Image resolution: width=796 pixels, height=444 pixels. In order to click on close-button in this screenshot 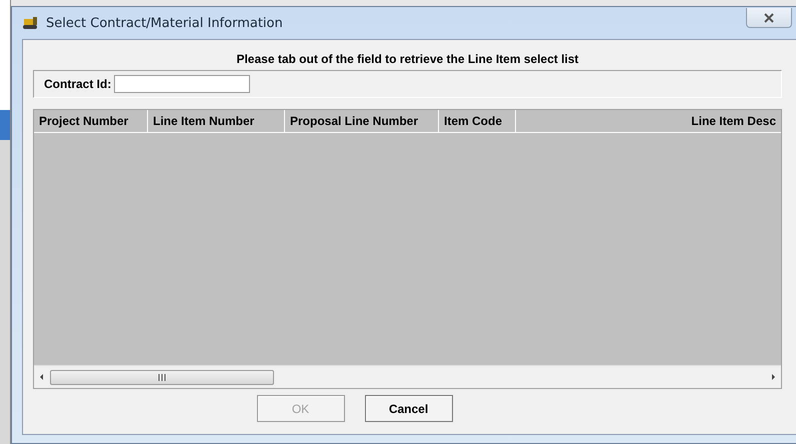, I will do `click(769, 18)`.